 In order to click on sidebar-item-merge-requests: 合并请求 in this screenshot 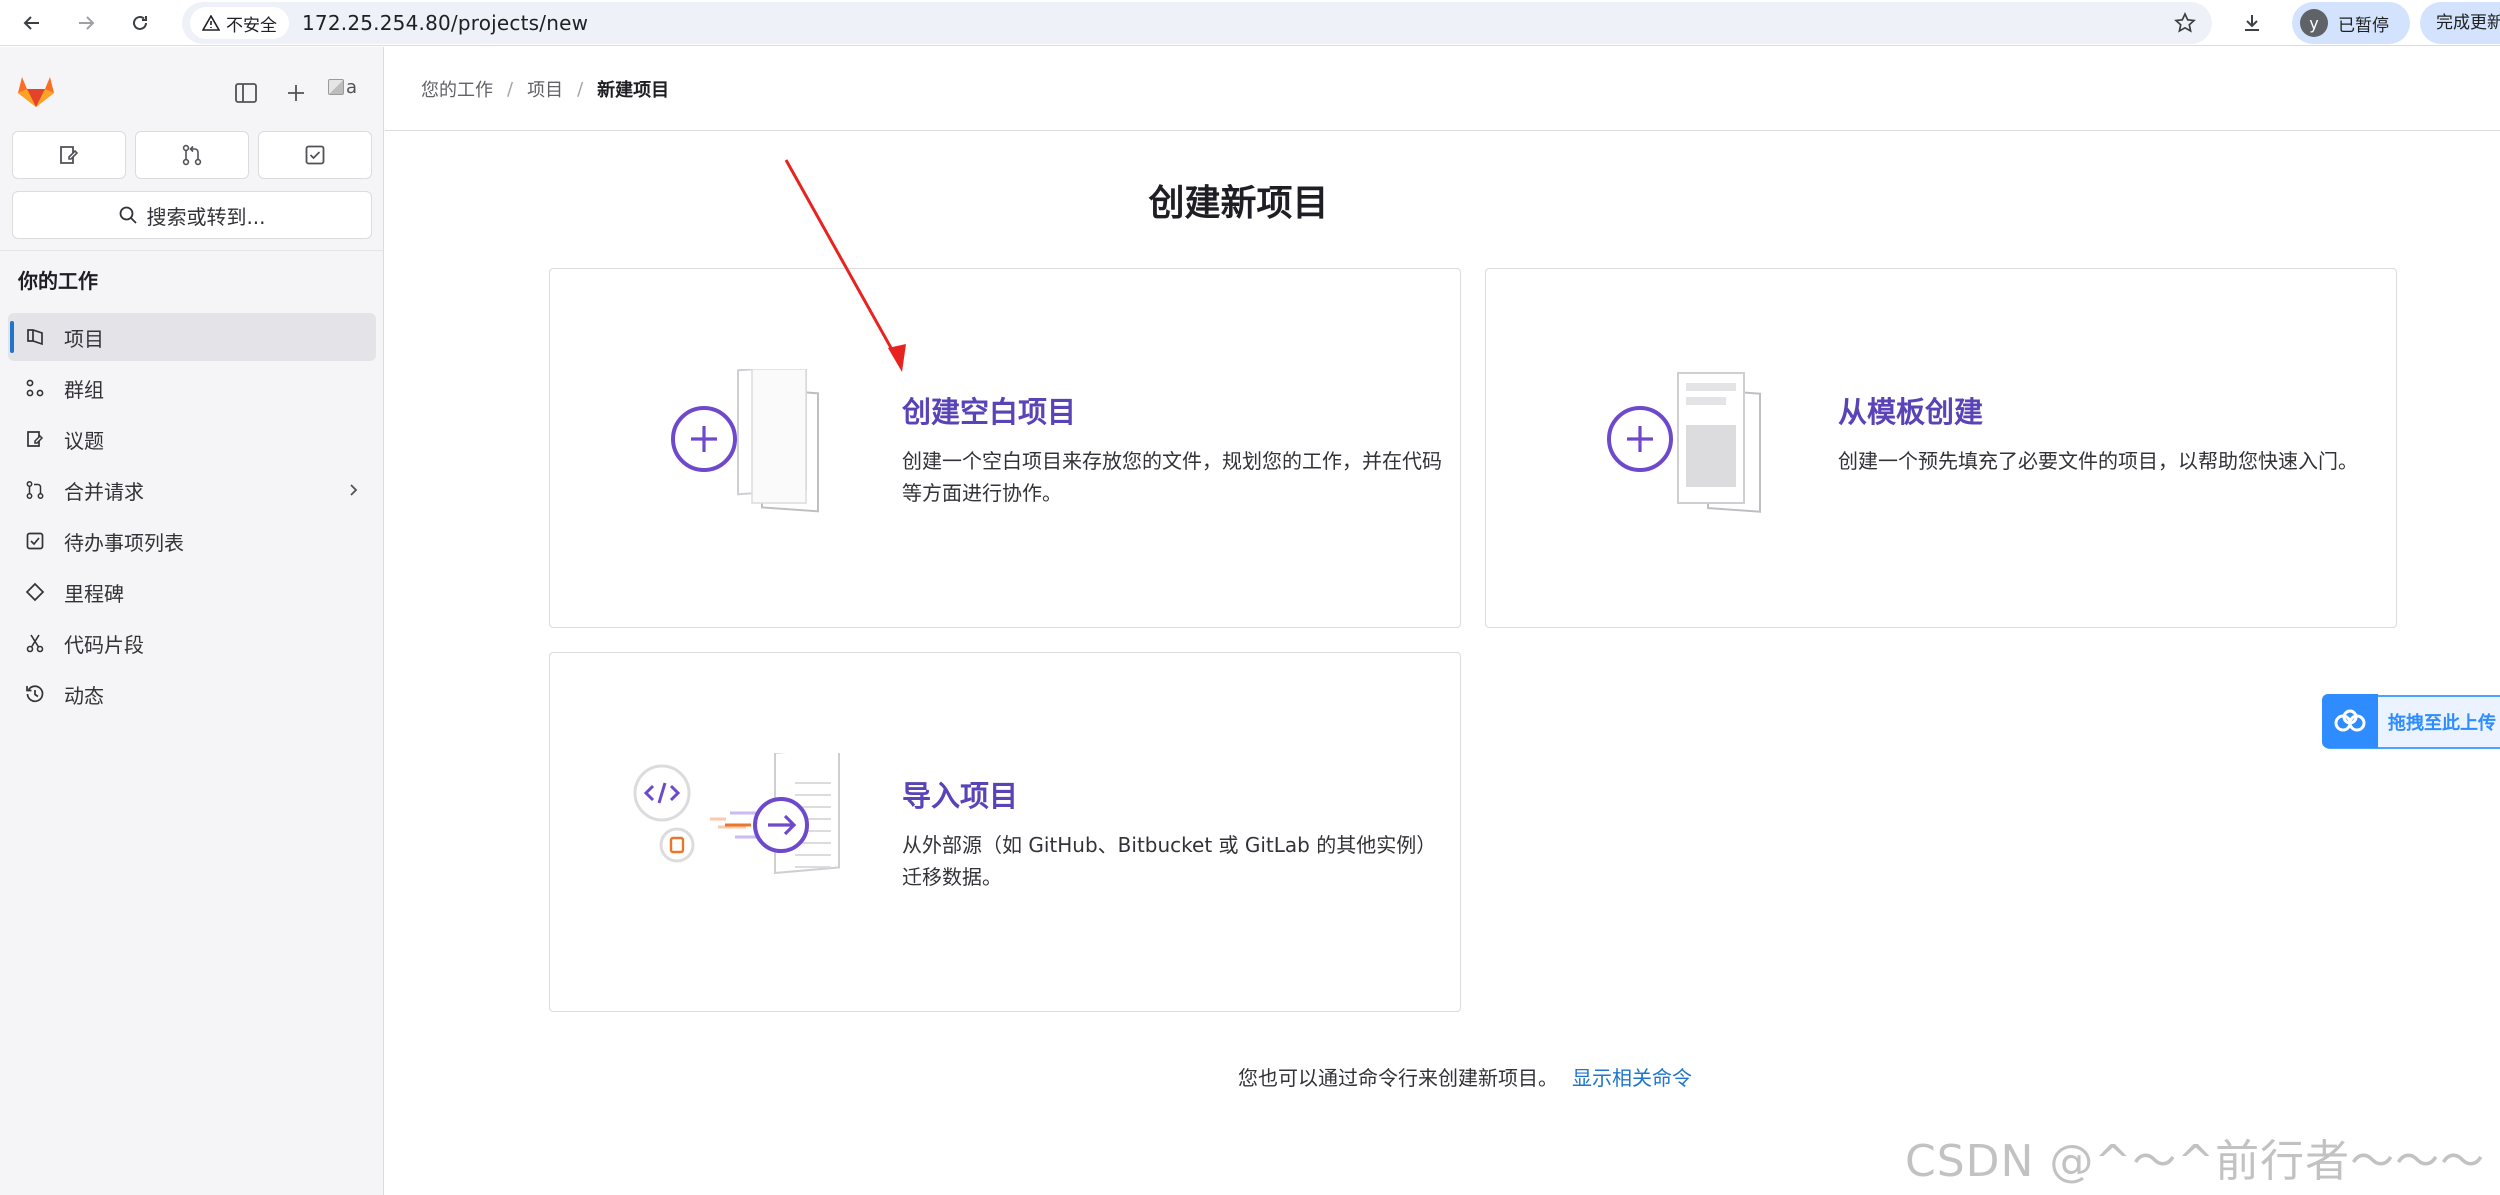, I will do `click(192, 490)`.